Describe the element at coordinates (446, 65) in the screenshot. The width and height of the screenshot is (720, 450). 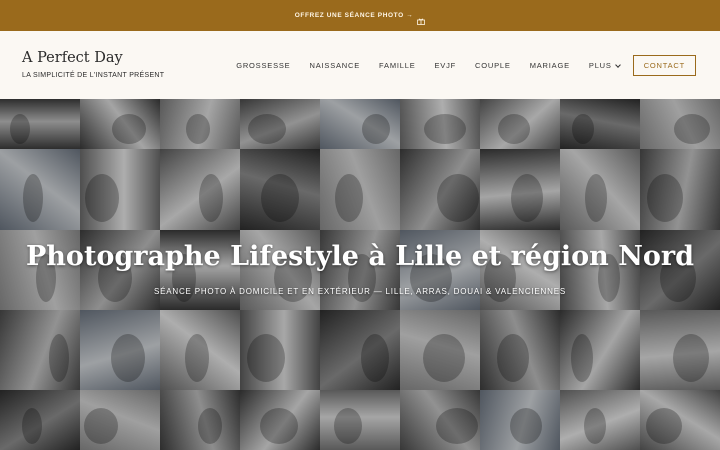
I see `nav-item-evjf: EVJF` at that location.